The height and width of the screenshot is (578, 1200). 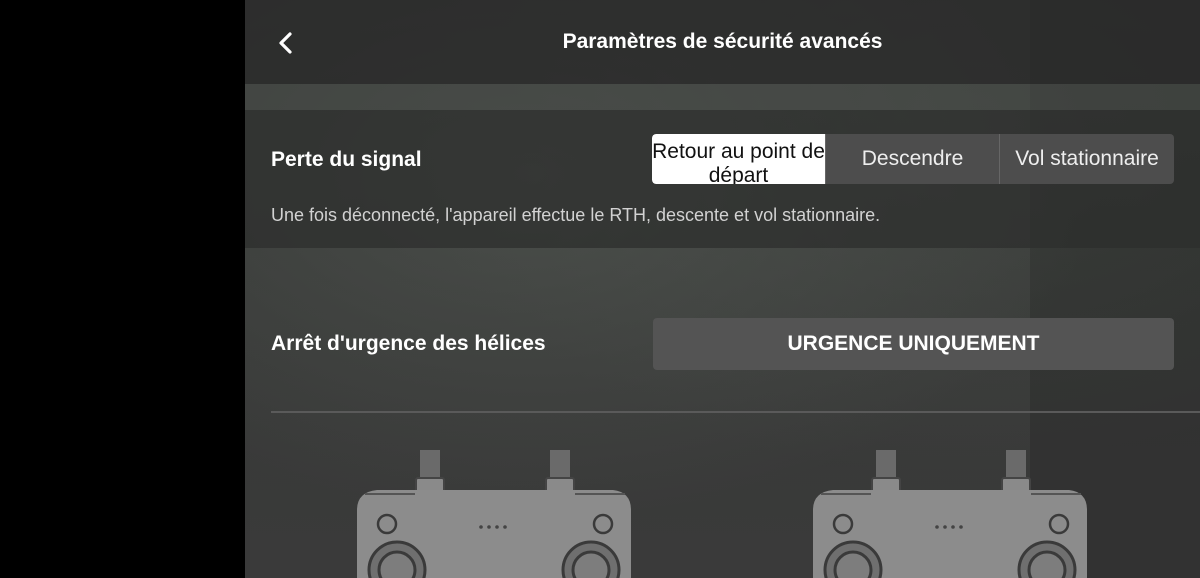 What do you see at coordinates (913, 344) in the screenshot?
I see `emergency-stop-button: URGENCE UNIQUEMENT` at bounding box center [913, 344].